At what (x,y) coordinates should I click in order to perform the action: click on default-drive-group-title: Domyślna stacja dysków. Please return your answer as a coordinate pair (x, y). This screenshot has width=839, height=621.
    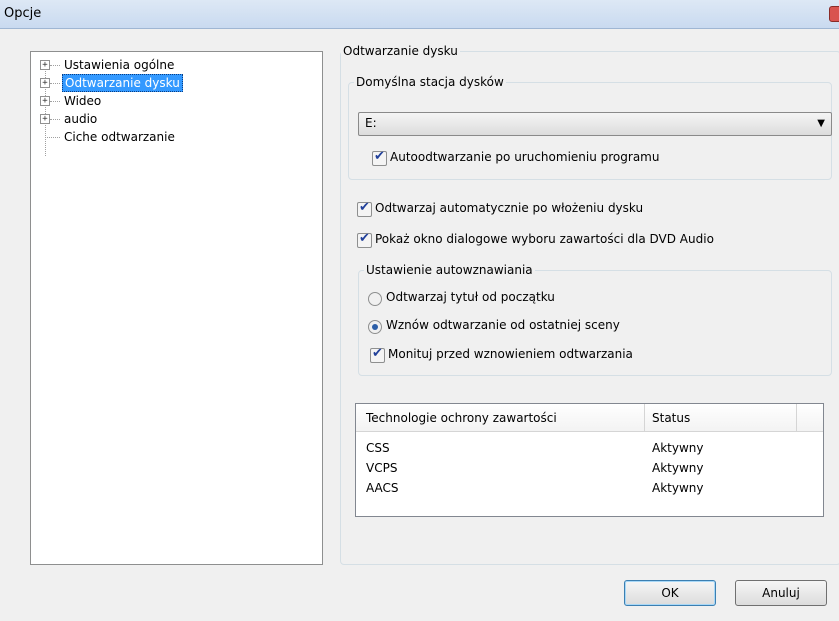
    Looking at the image, I should click on (430, 82).